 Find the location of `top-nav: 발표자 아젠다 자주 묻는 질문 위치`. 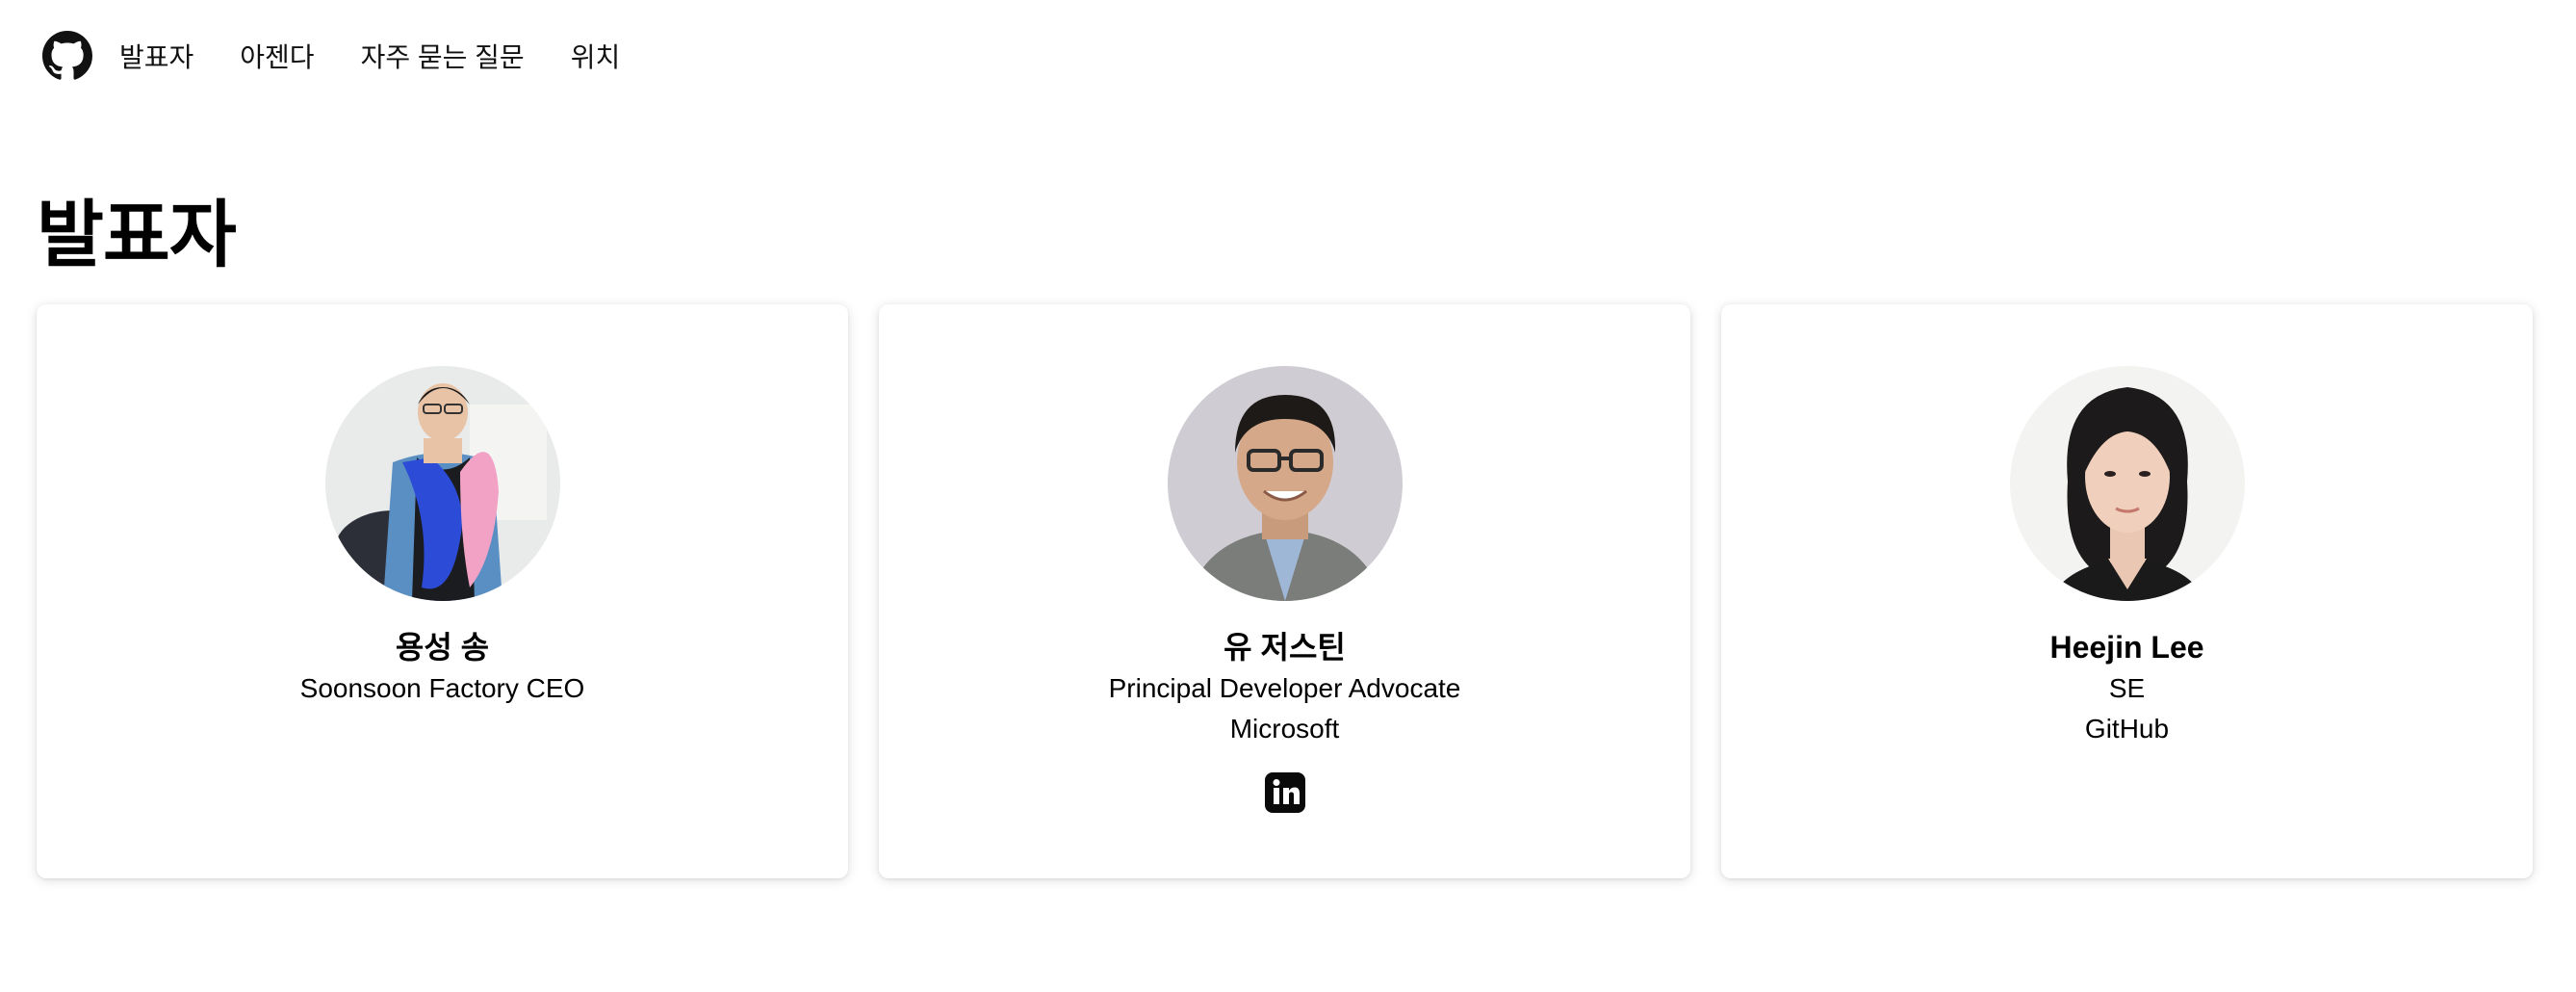

top-nav: 발표자 아젠다 자주 묻는 질문 위치 is located at coordinates (354, 56).